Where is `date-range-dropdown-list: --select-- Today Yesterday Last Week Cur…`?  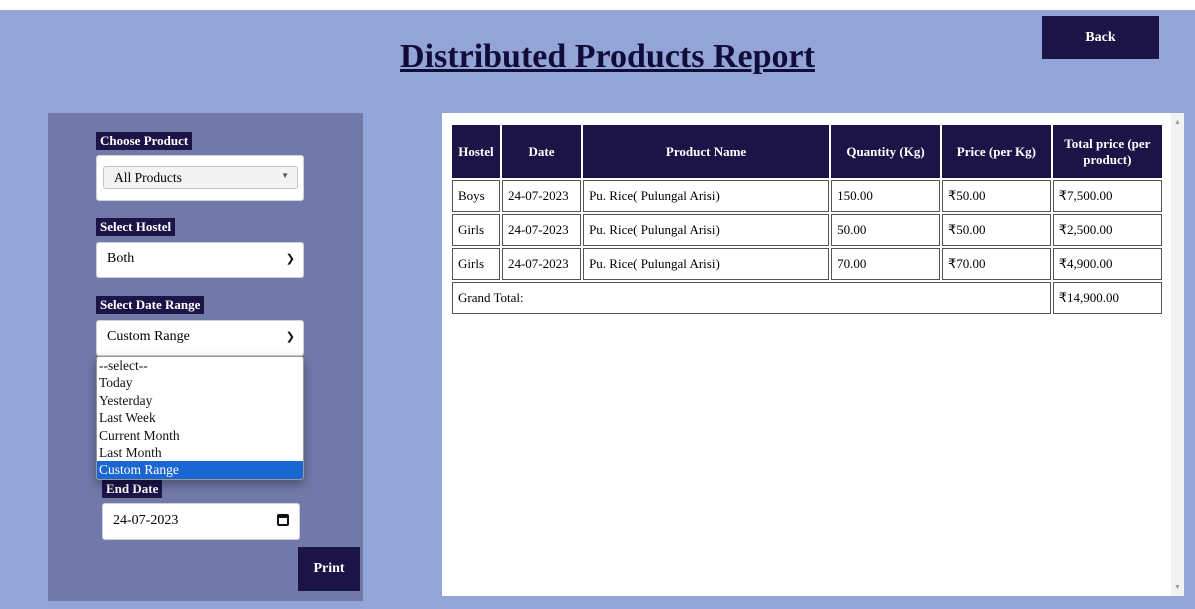 date-range-dropdown-list: --select-- Today Yesterday Last Week Cur… is located at coordinates (200, 418).